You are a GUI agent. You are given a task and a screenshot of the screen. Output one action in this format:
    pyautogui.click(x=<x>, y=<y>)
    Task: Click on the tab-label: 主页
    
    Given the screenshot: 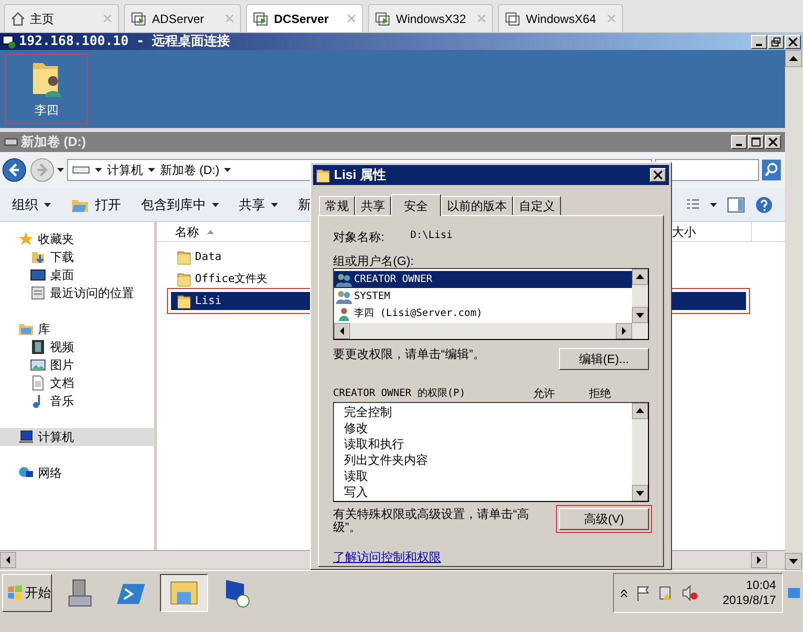 What is the action you would take?
    pyautogui.click(x=42, y=19)
    